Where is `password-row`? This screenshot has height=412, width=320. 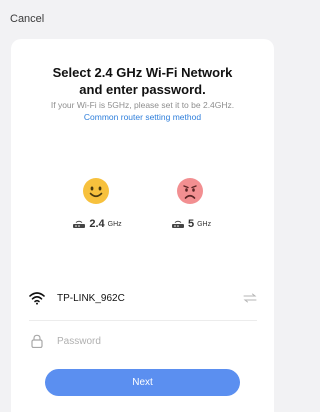
password-row is located at coordinates (143, 341).